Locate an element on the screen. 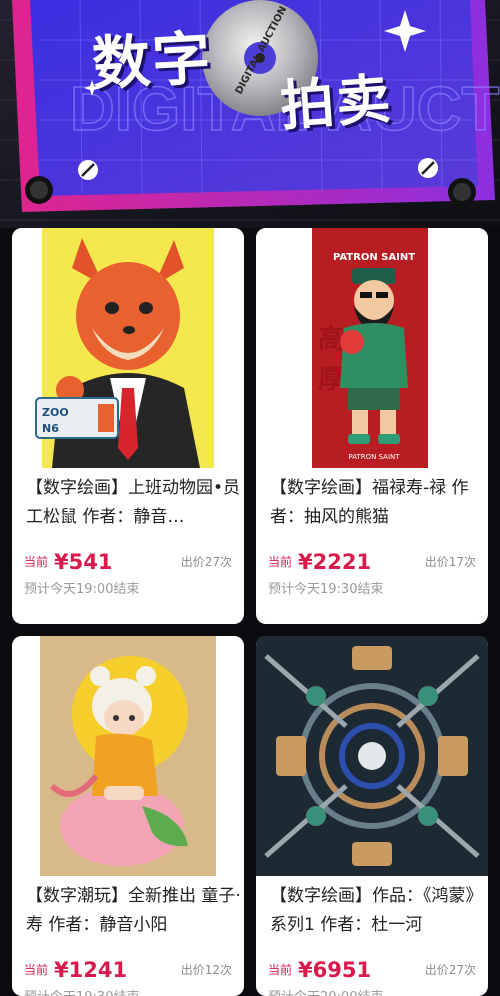 Image resolution: width=500 pixels, height=996 pixels. squirrel-in-suit-icon: ZOO N6 is located at coordinates (128, 348).